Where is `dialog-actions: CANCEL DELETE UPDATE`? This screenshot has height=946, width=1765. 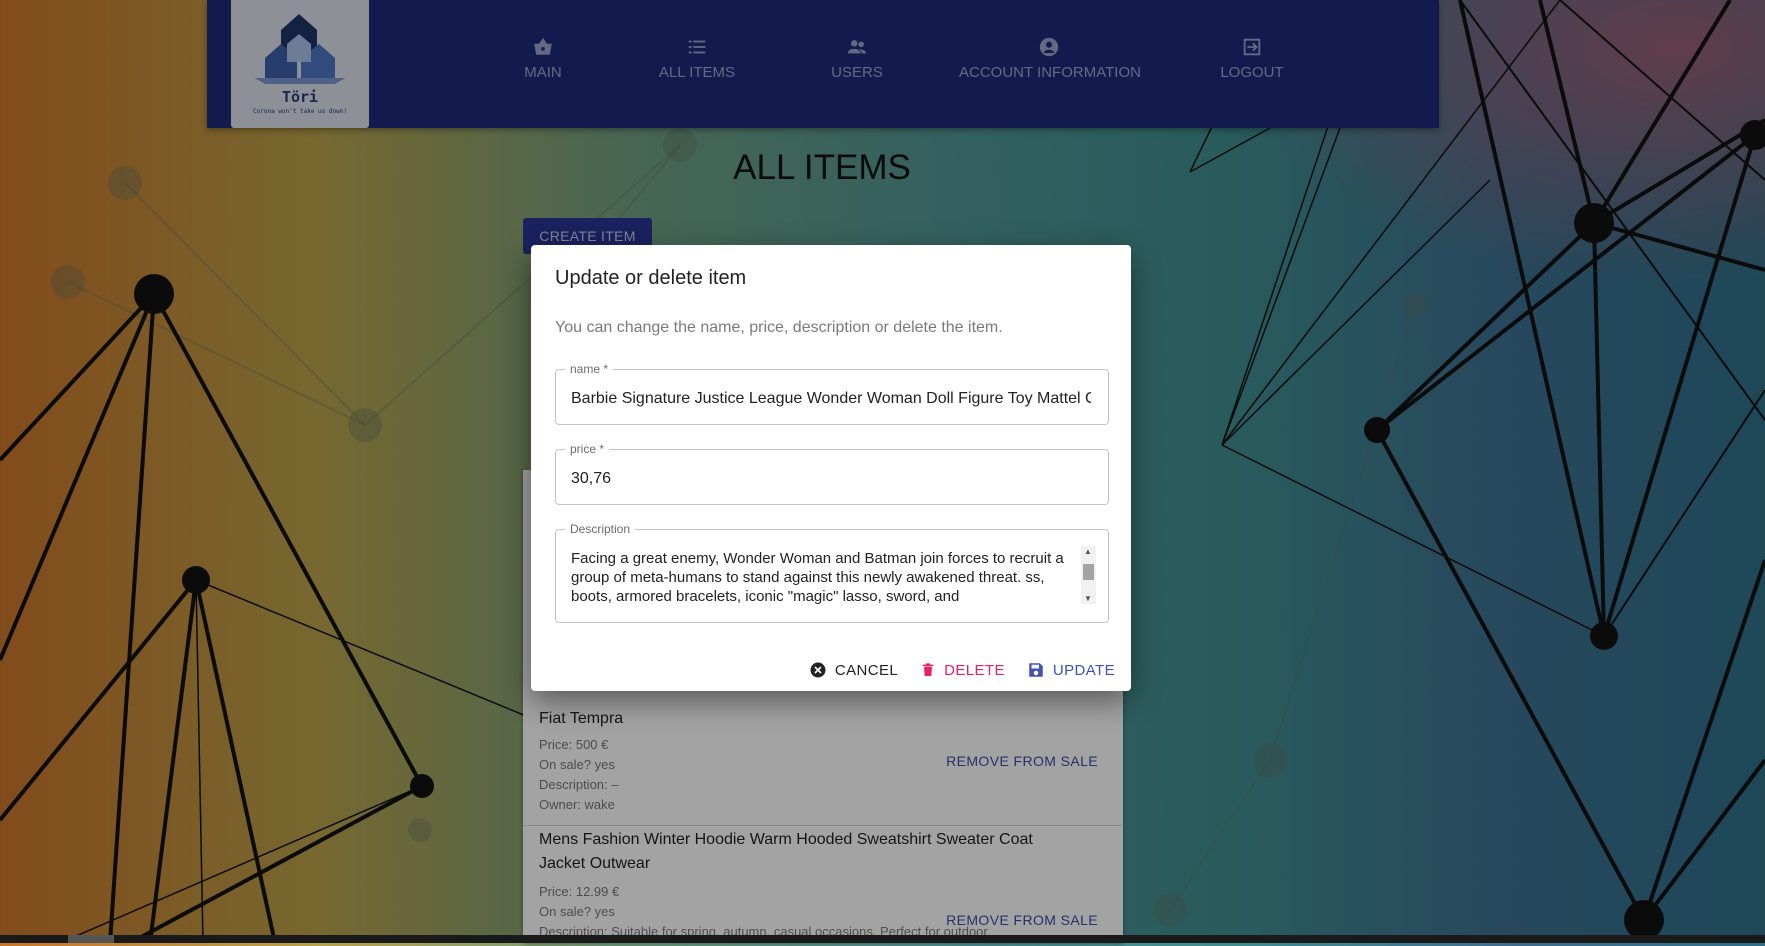
dialog-actions: CANCEL DELETE UPDATE is located at coordinates (951, 670).